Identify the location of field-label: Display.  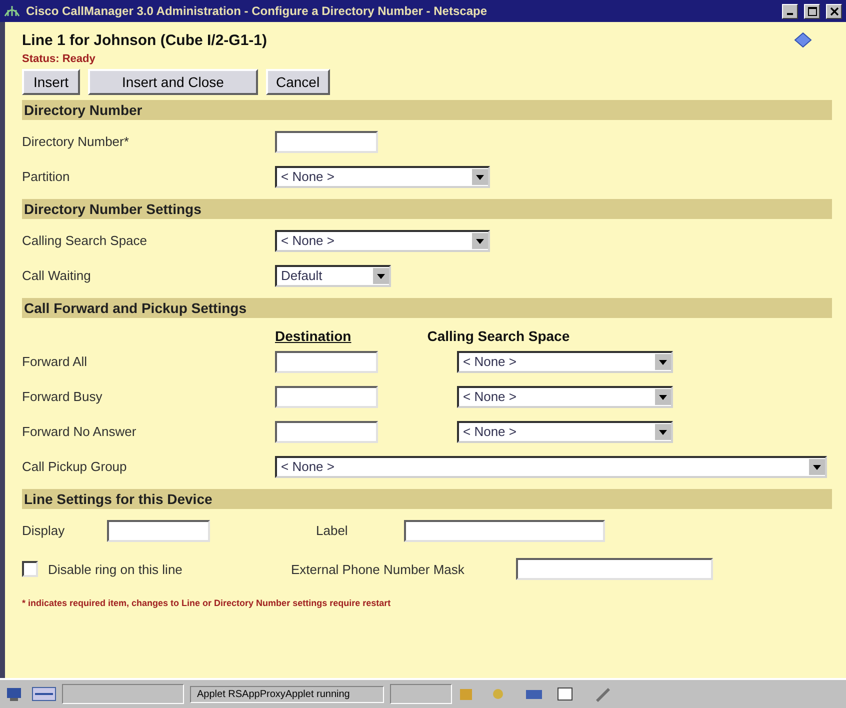
(44, 530).